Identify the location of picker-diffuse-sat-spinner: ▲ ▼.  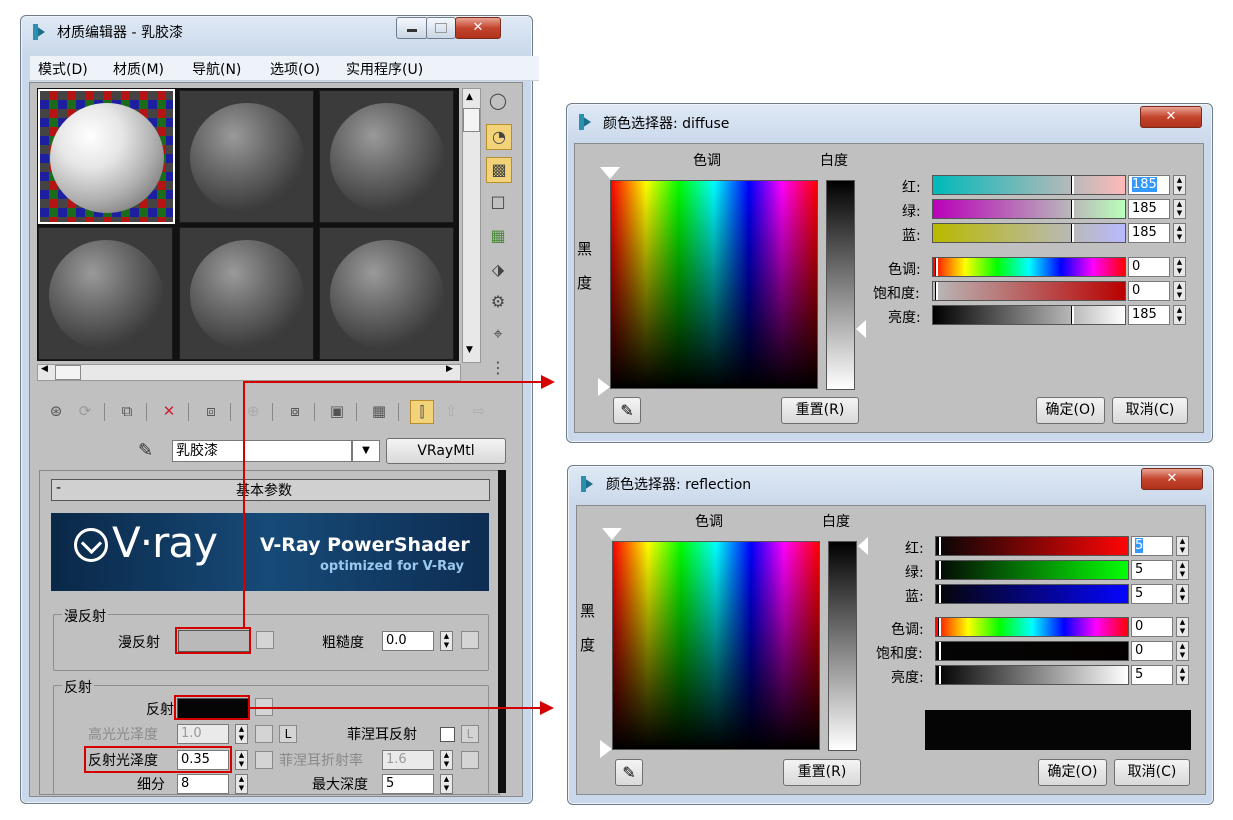
(1179, 291).